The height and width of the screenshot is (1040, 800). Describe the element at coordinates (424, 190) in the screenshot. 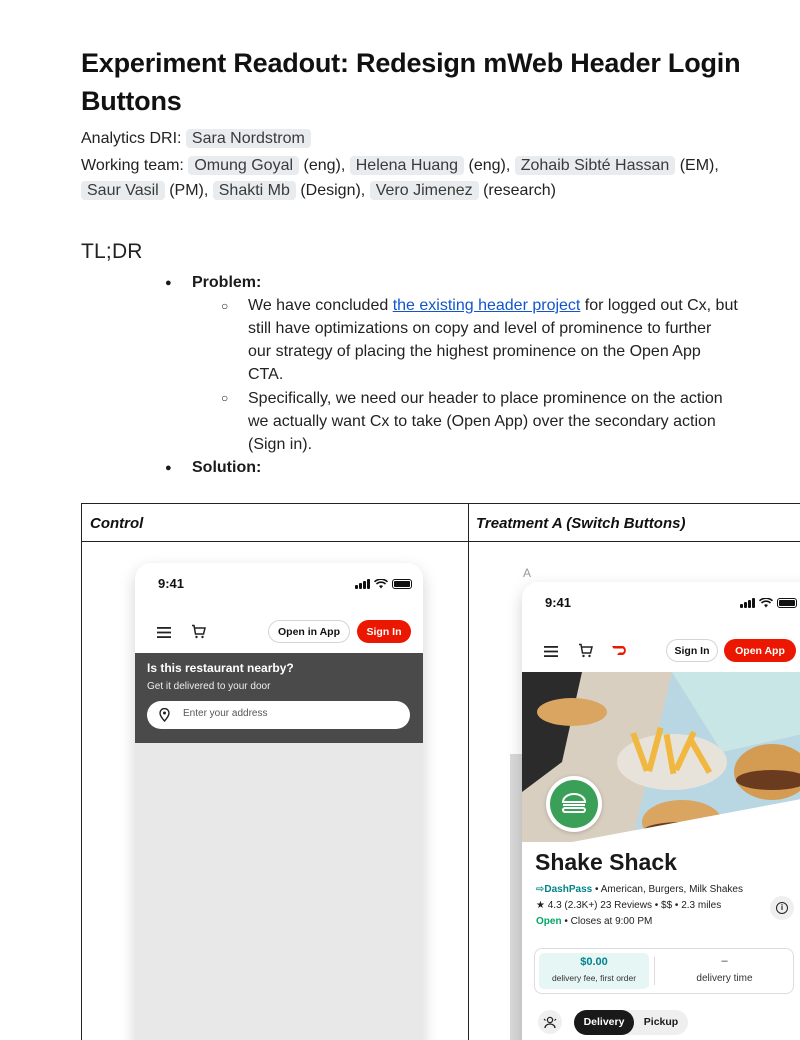

I see `person-chip: Vero Jimenez` at that location.